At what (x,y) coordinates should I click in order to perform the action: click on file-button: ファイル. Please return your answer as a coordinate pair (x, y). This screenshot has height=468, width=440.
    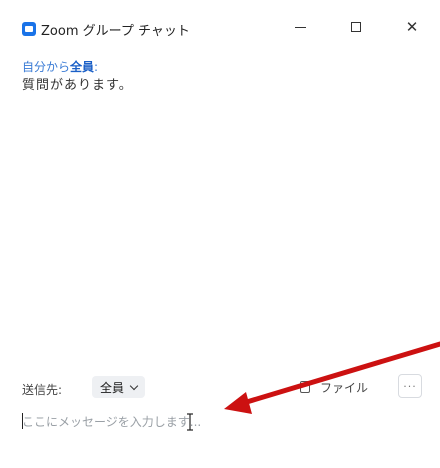
    Looking at the image, I should click on (334, 387).